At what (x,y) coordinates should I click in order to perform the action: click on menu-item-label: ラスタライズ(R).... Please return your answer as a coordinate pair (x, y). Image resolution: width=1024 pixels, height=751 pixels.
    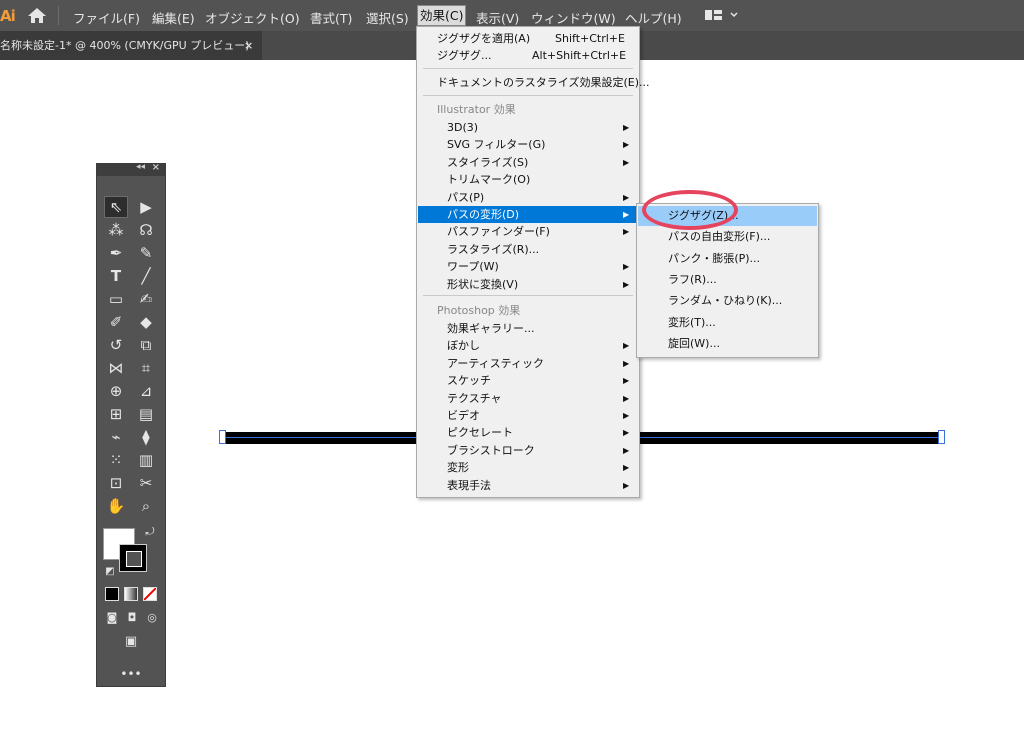
    Looking at the image, I should click on (493, 249).